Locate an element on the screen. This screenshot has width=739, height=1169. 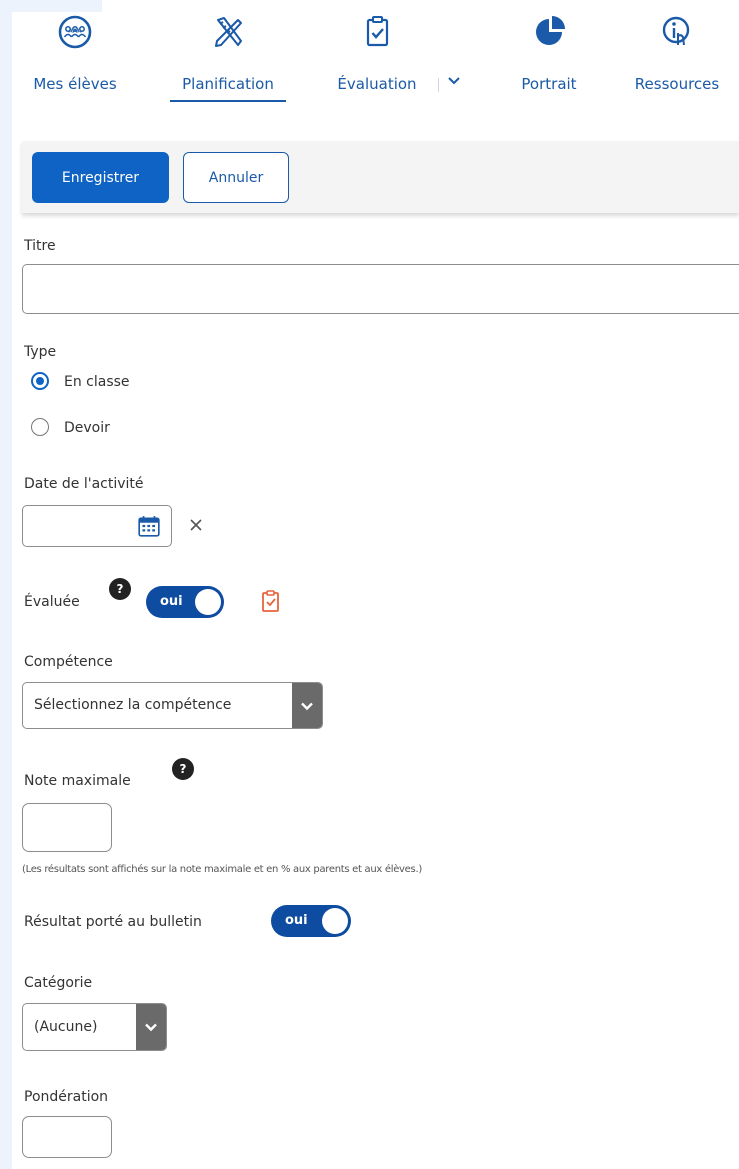
calendar-icon is located at coordinates (149, 526).